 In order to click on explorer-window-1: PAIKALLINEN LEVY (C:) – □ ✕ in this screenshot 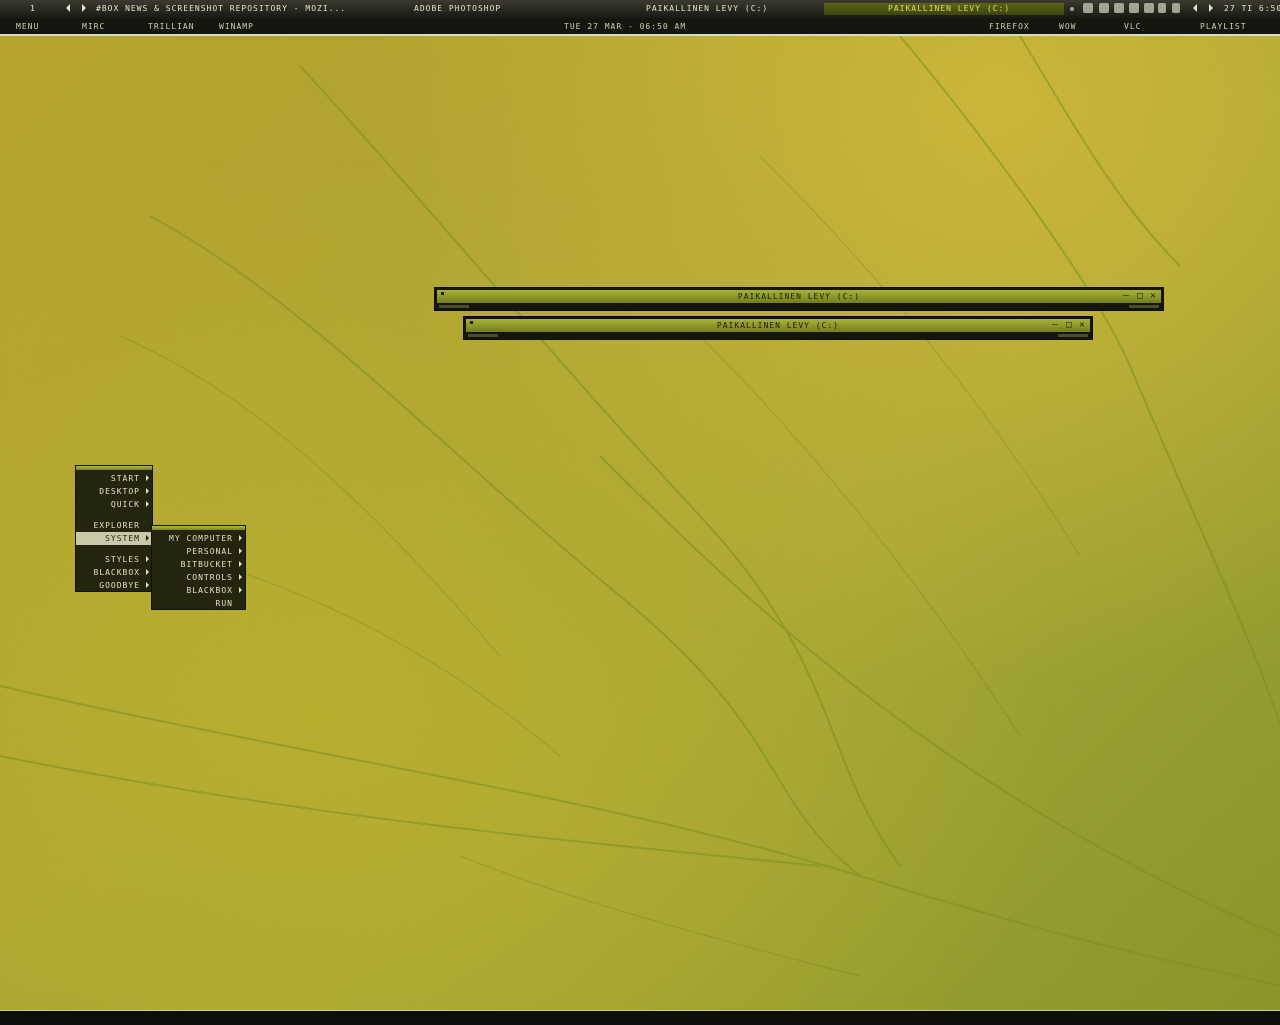, I will do `click(799, 299)`.